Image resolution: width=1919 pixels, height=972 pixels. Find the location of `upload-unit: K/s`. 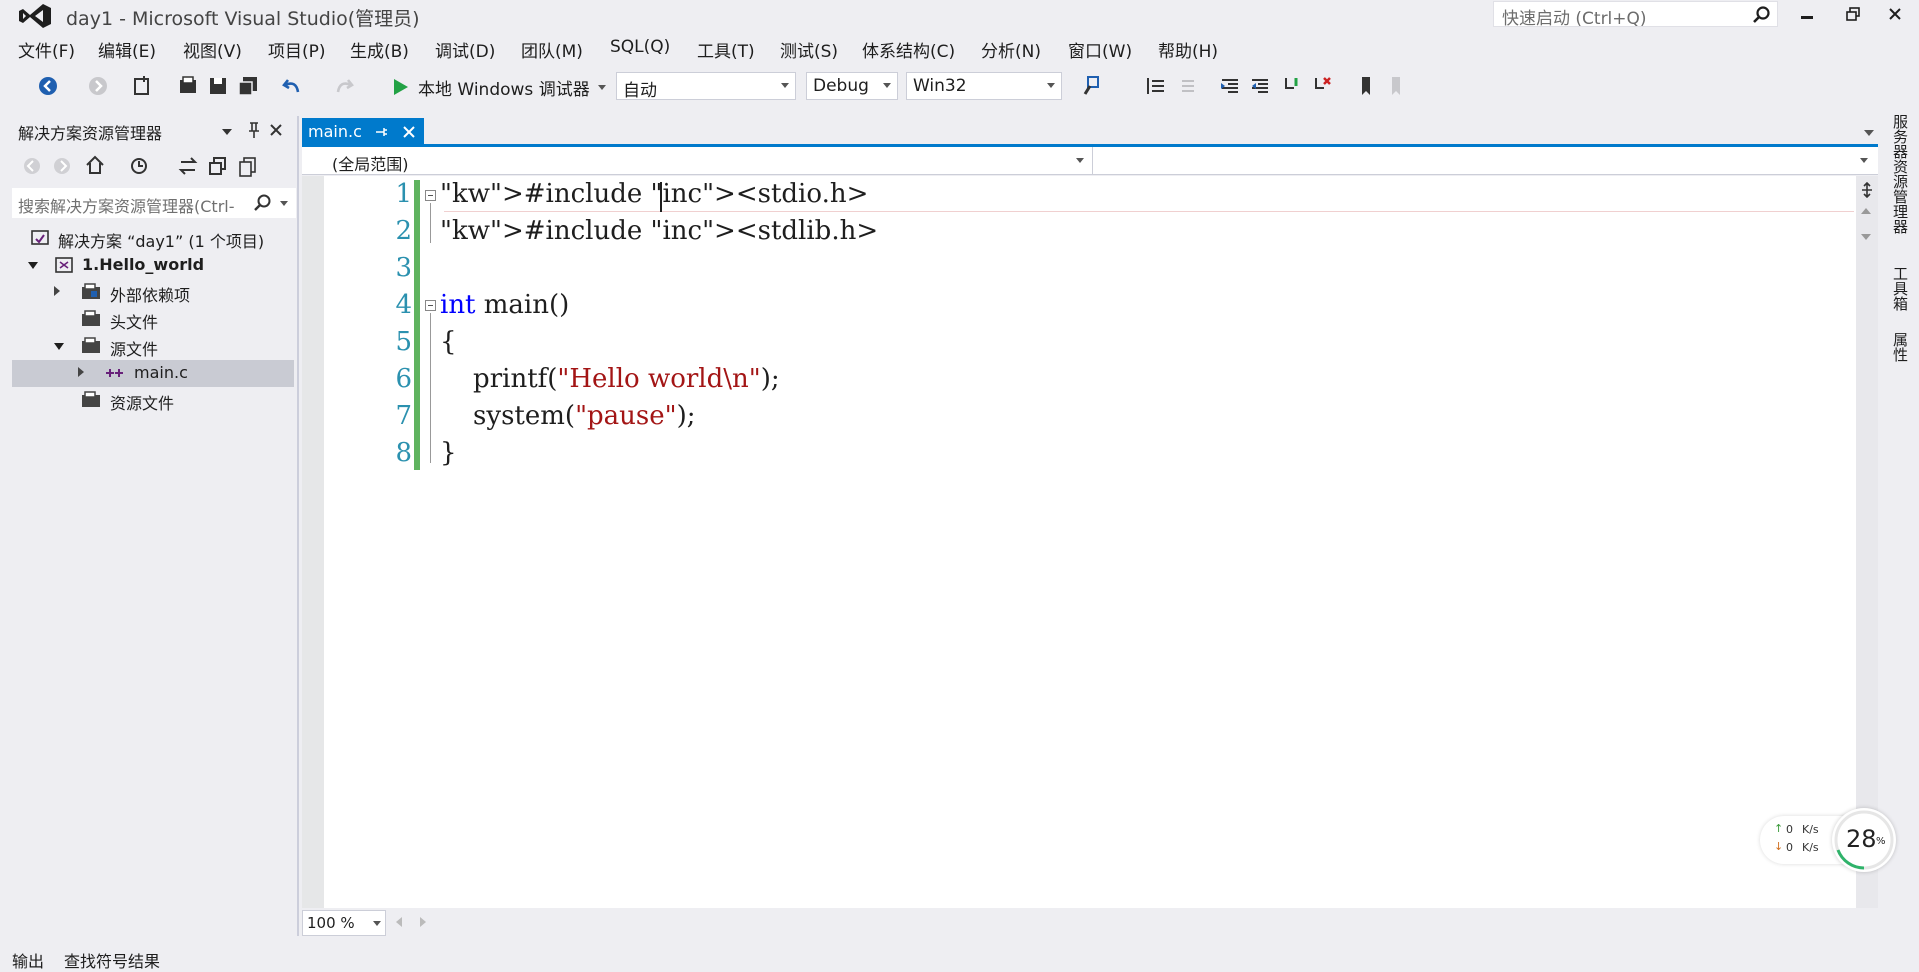

upload-unit: K/s is located at coordinates (1810, 829).